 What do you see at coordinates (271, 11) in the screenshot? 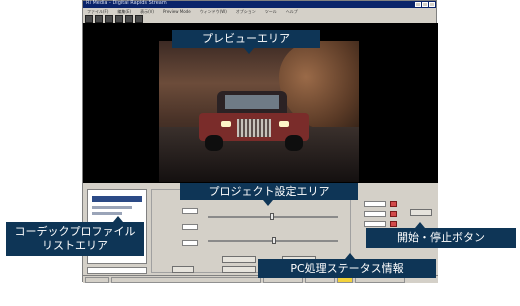
I see `menu-tools: ツール` at bounding box center [271, 11].